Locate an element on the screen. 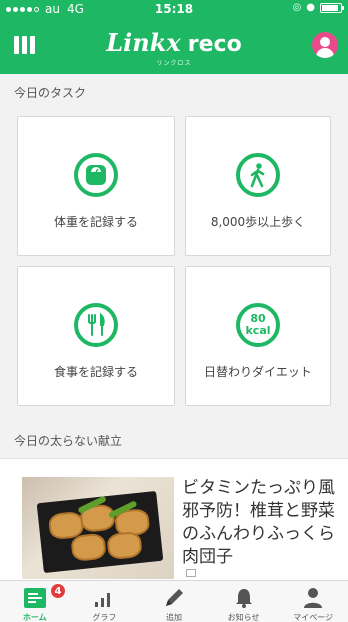 The height and width of the screenshot is (622, 348). task-card-daily-diet: 80 kcal 日替わりダイエット is located at coordinates (258, 336).